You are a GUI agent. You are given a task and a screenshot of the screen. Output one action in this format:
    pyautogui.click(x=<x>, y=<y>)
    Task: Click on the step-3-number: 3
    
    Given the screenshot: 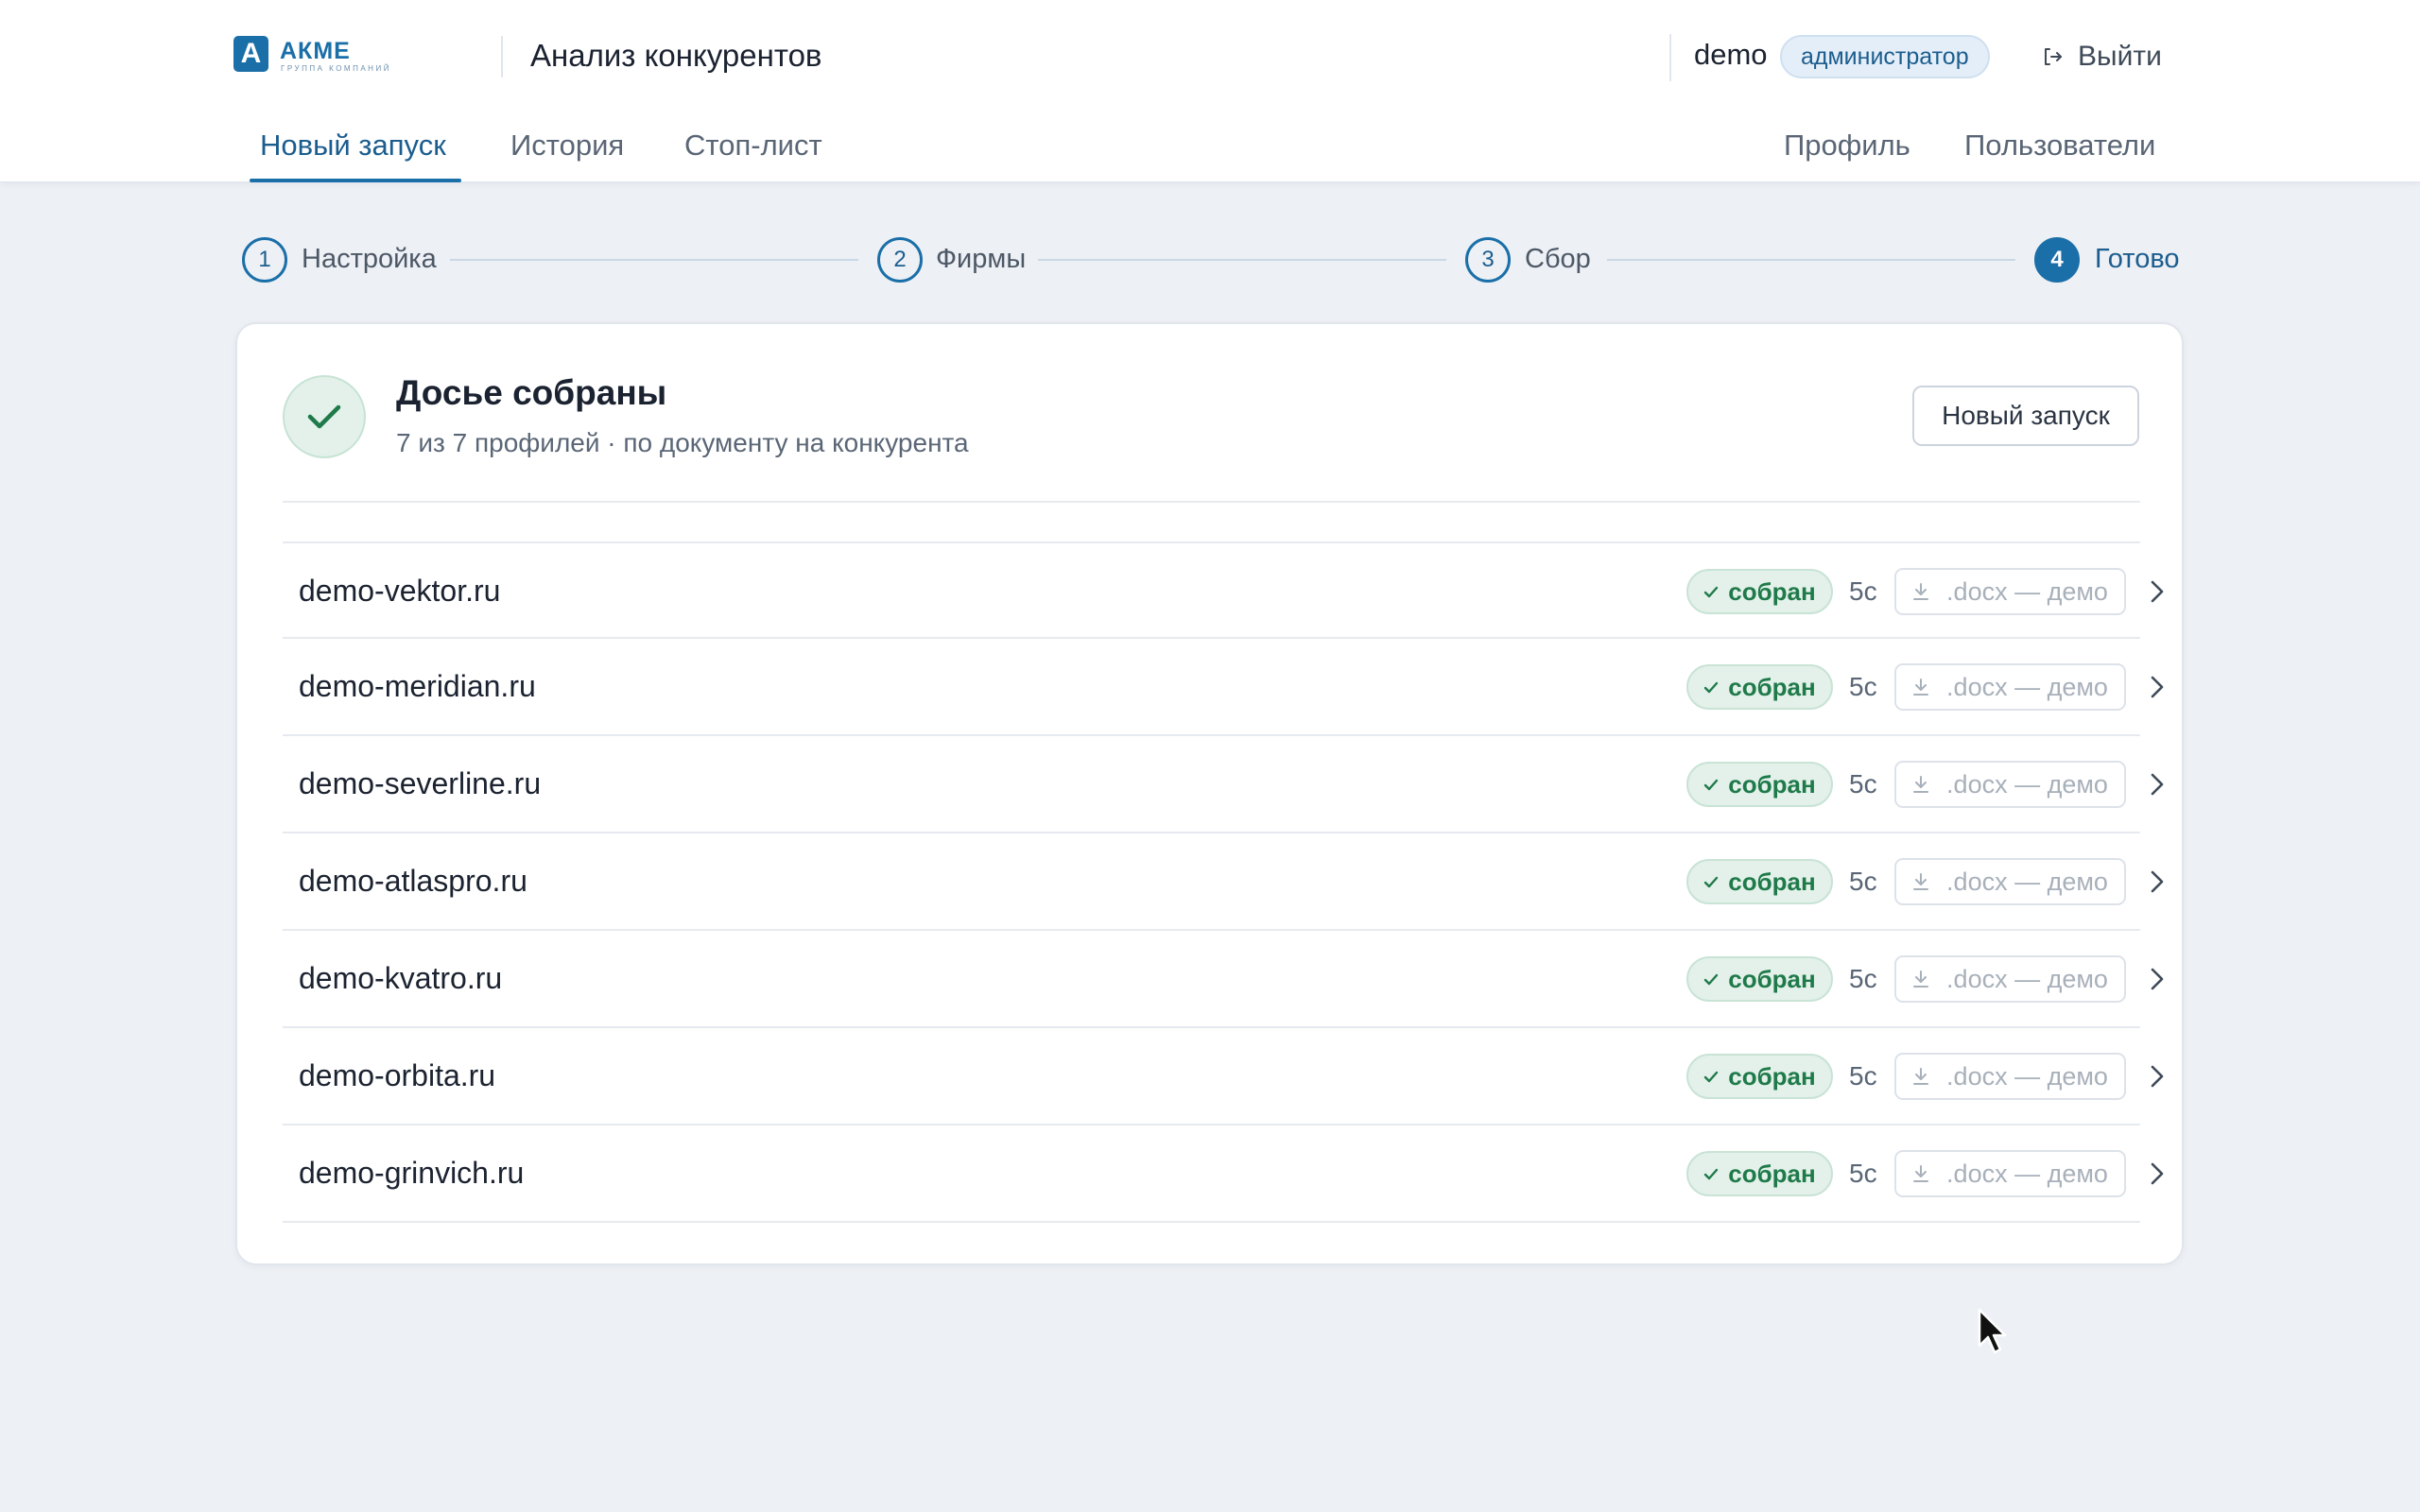 What is the action you would take?
    pyautogui.click(x=1488, y=260)
    